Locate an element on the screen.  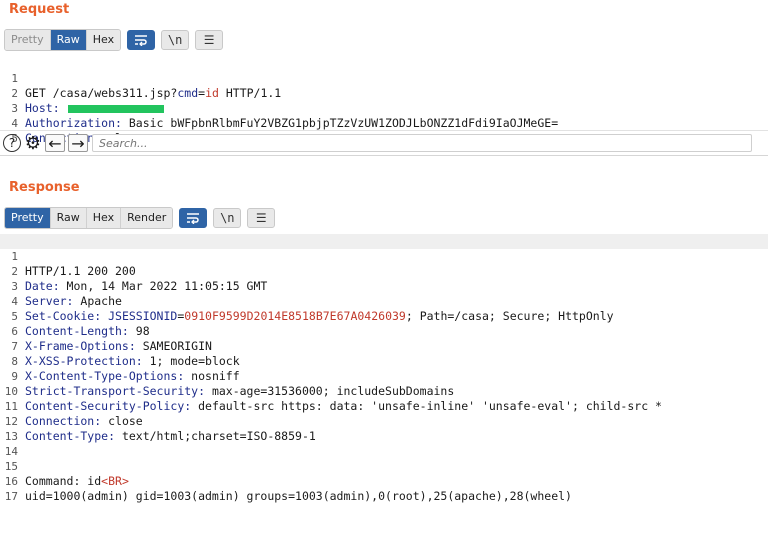
request-tab-pretty: Pretty is located at coordinates (28, 40).